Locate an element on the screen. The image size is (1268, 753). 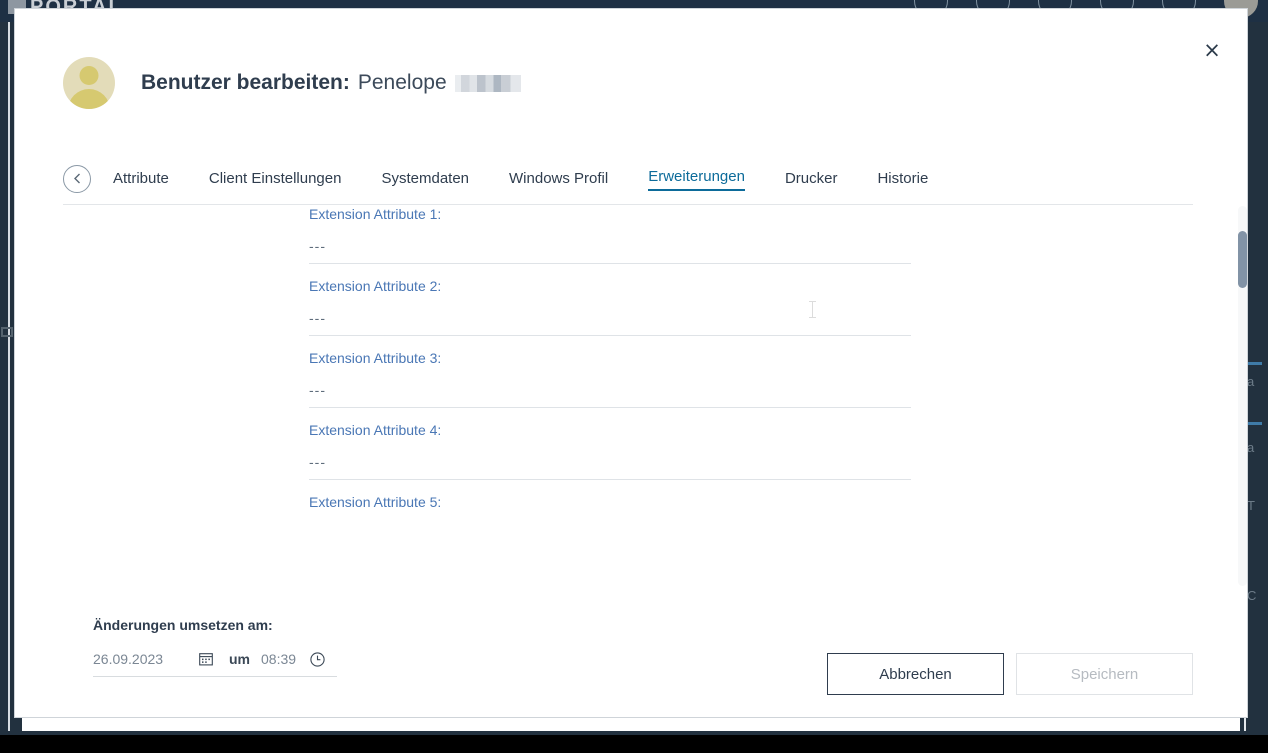
page-title: Benutzer bearbeiten: Penelope is located at coordinates (331, 83).